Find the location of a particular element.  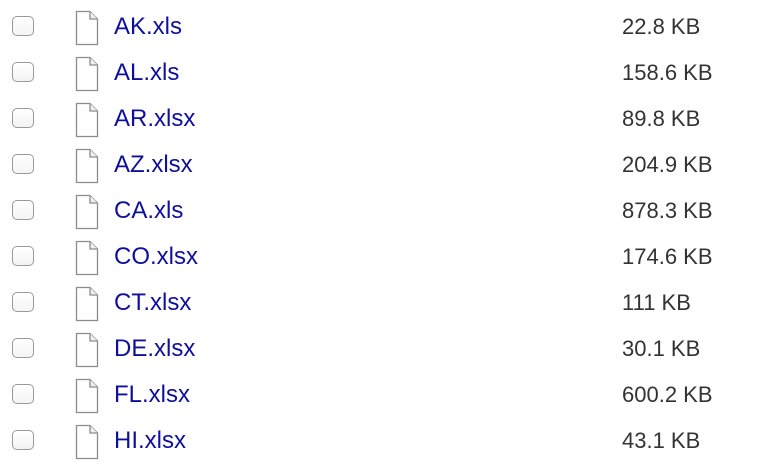

file-row: CT.xlsx 111 KB is located at coordinates (384, 303).